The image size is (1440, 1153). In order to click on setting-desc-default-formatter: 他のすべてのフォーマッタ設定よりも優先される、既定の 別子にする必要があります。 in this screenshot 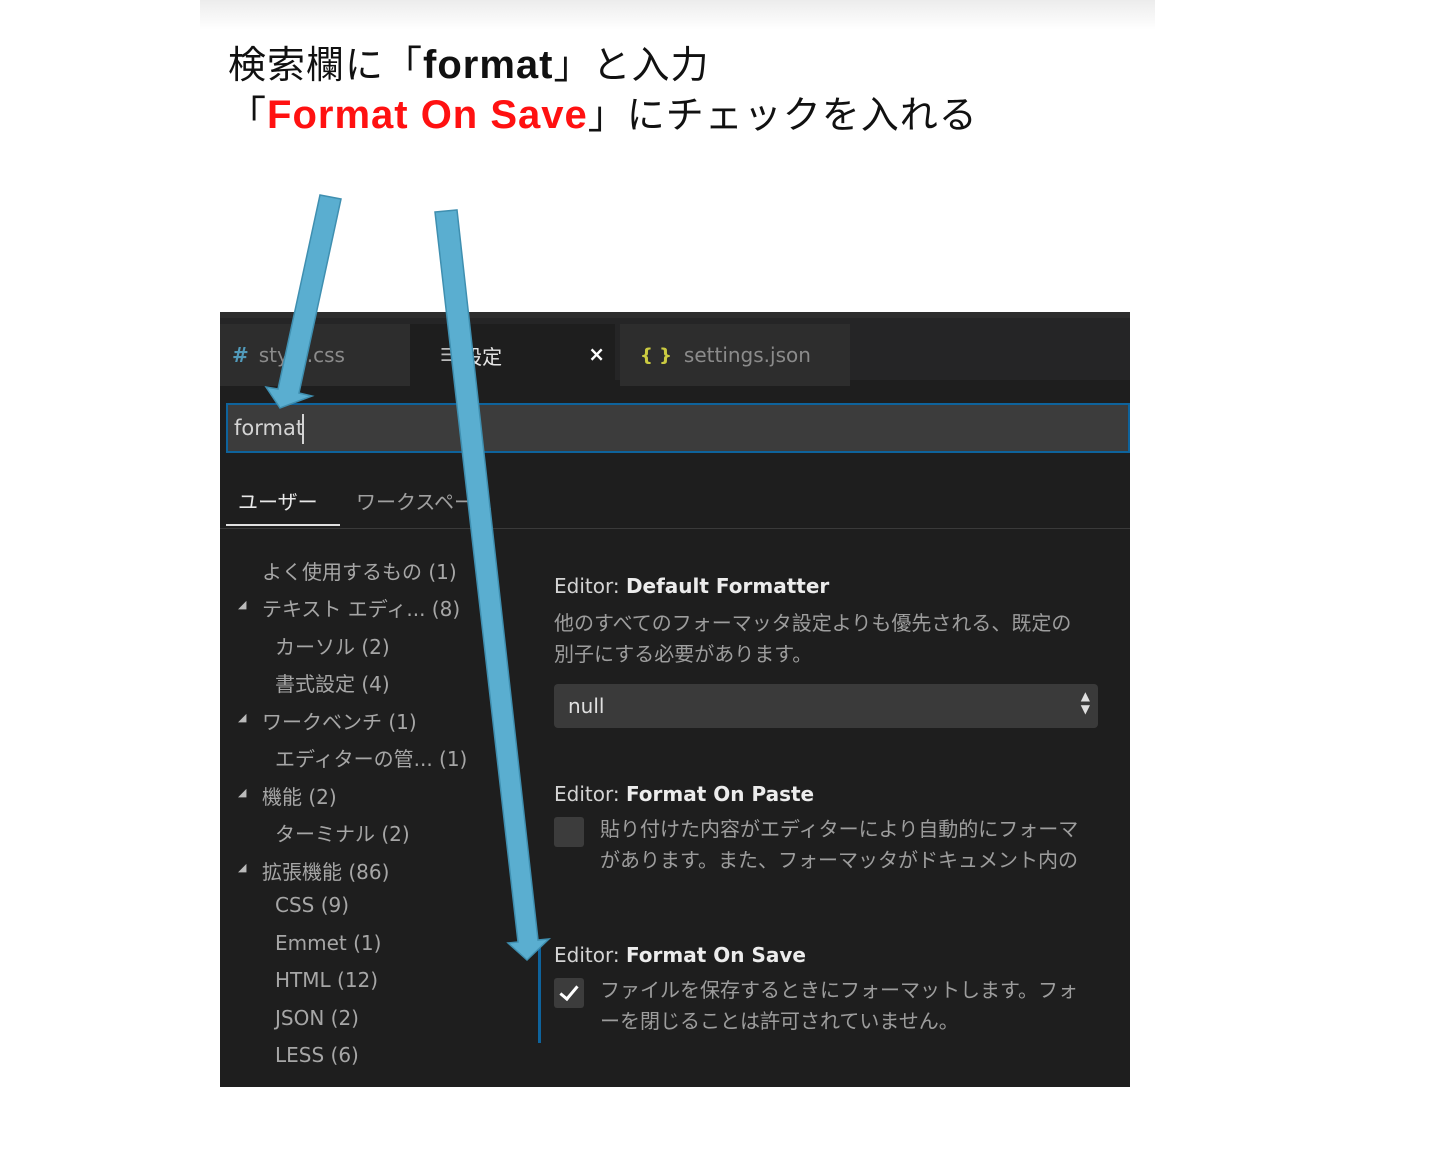, I will do `click(813, 638)`.